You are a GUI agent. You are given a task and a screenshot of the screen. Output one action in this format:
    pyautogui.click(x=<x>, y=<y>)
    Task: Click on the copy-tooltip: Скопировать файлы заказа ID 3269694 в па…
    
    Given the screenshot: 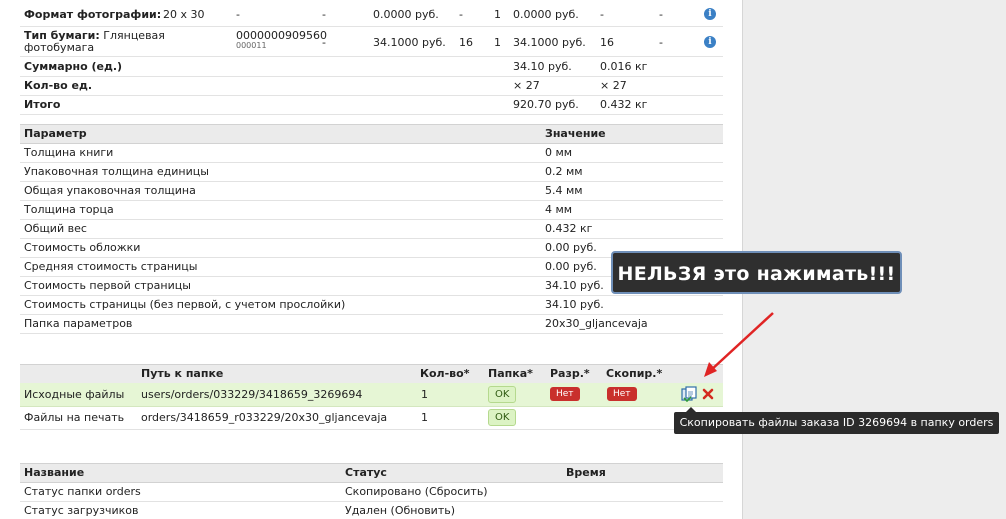 What is the action you would take?
    pyautogui.click(x=836, y=420)
    